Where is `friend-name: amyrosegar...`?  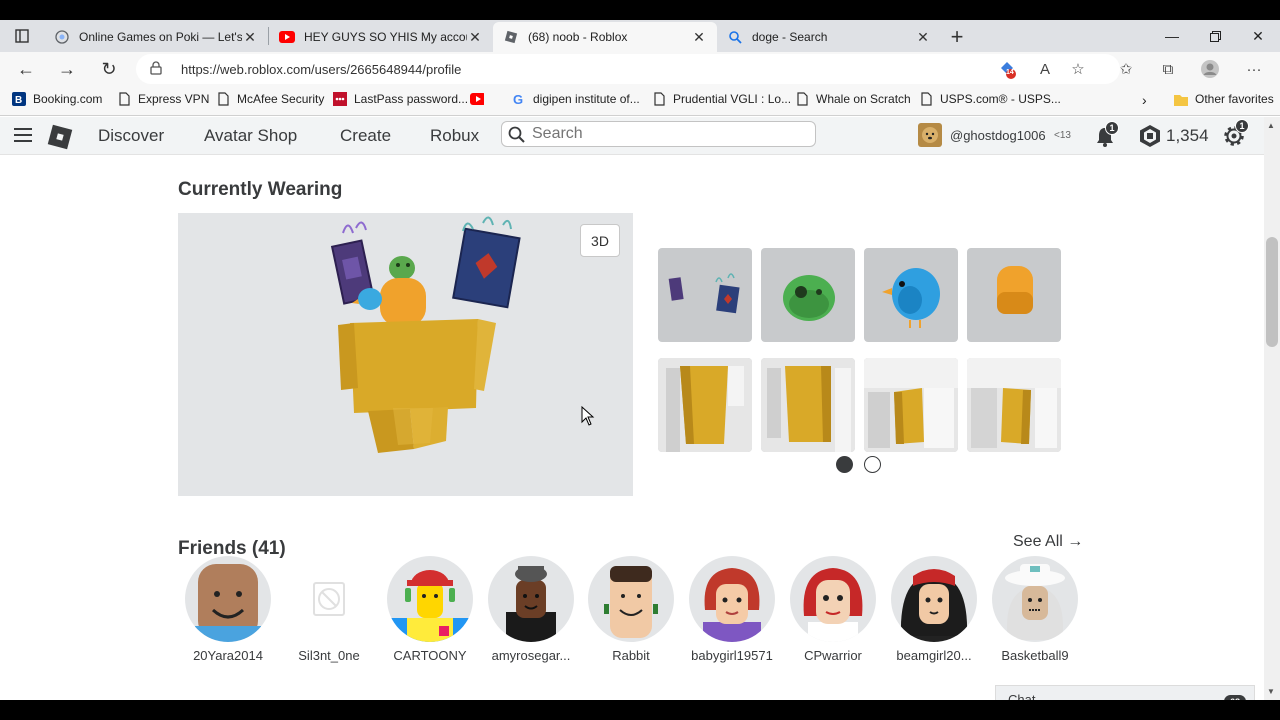
friend-name: amyrosegar... is located at coordinates (531, 655).